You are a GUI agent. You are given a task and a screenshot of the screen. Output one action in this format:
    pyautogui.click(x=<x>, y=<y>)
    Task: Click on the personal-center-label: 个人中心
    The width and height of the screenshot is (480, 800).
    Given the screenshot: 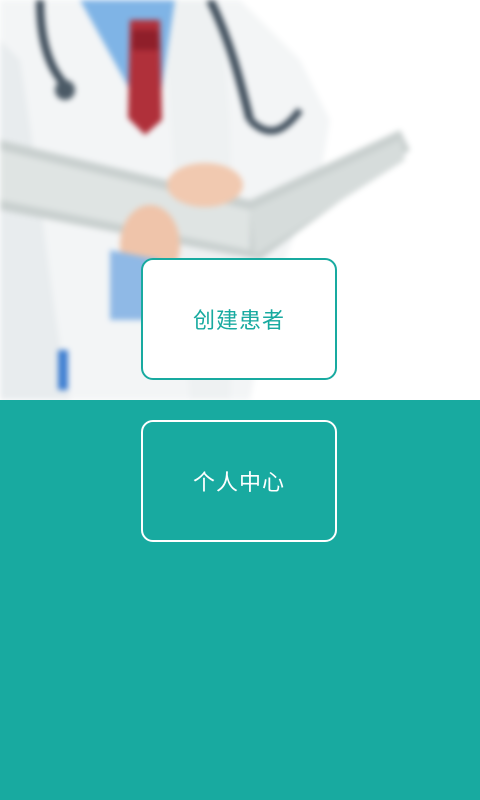 What is the action you would take?
    pyautogui.click(x=238, y=483)
    